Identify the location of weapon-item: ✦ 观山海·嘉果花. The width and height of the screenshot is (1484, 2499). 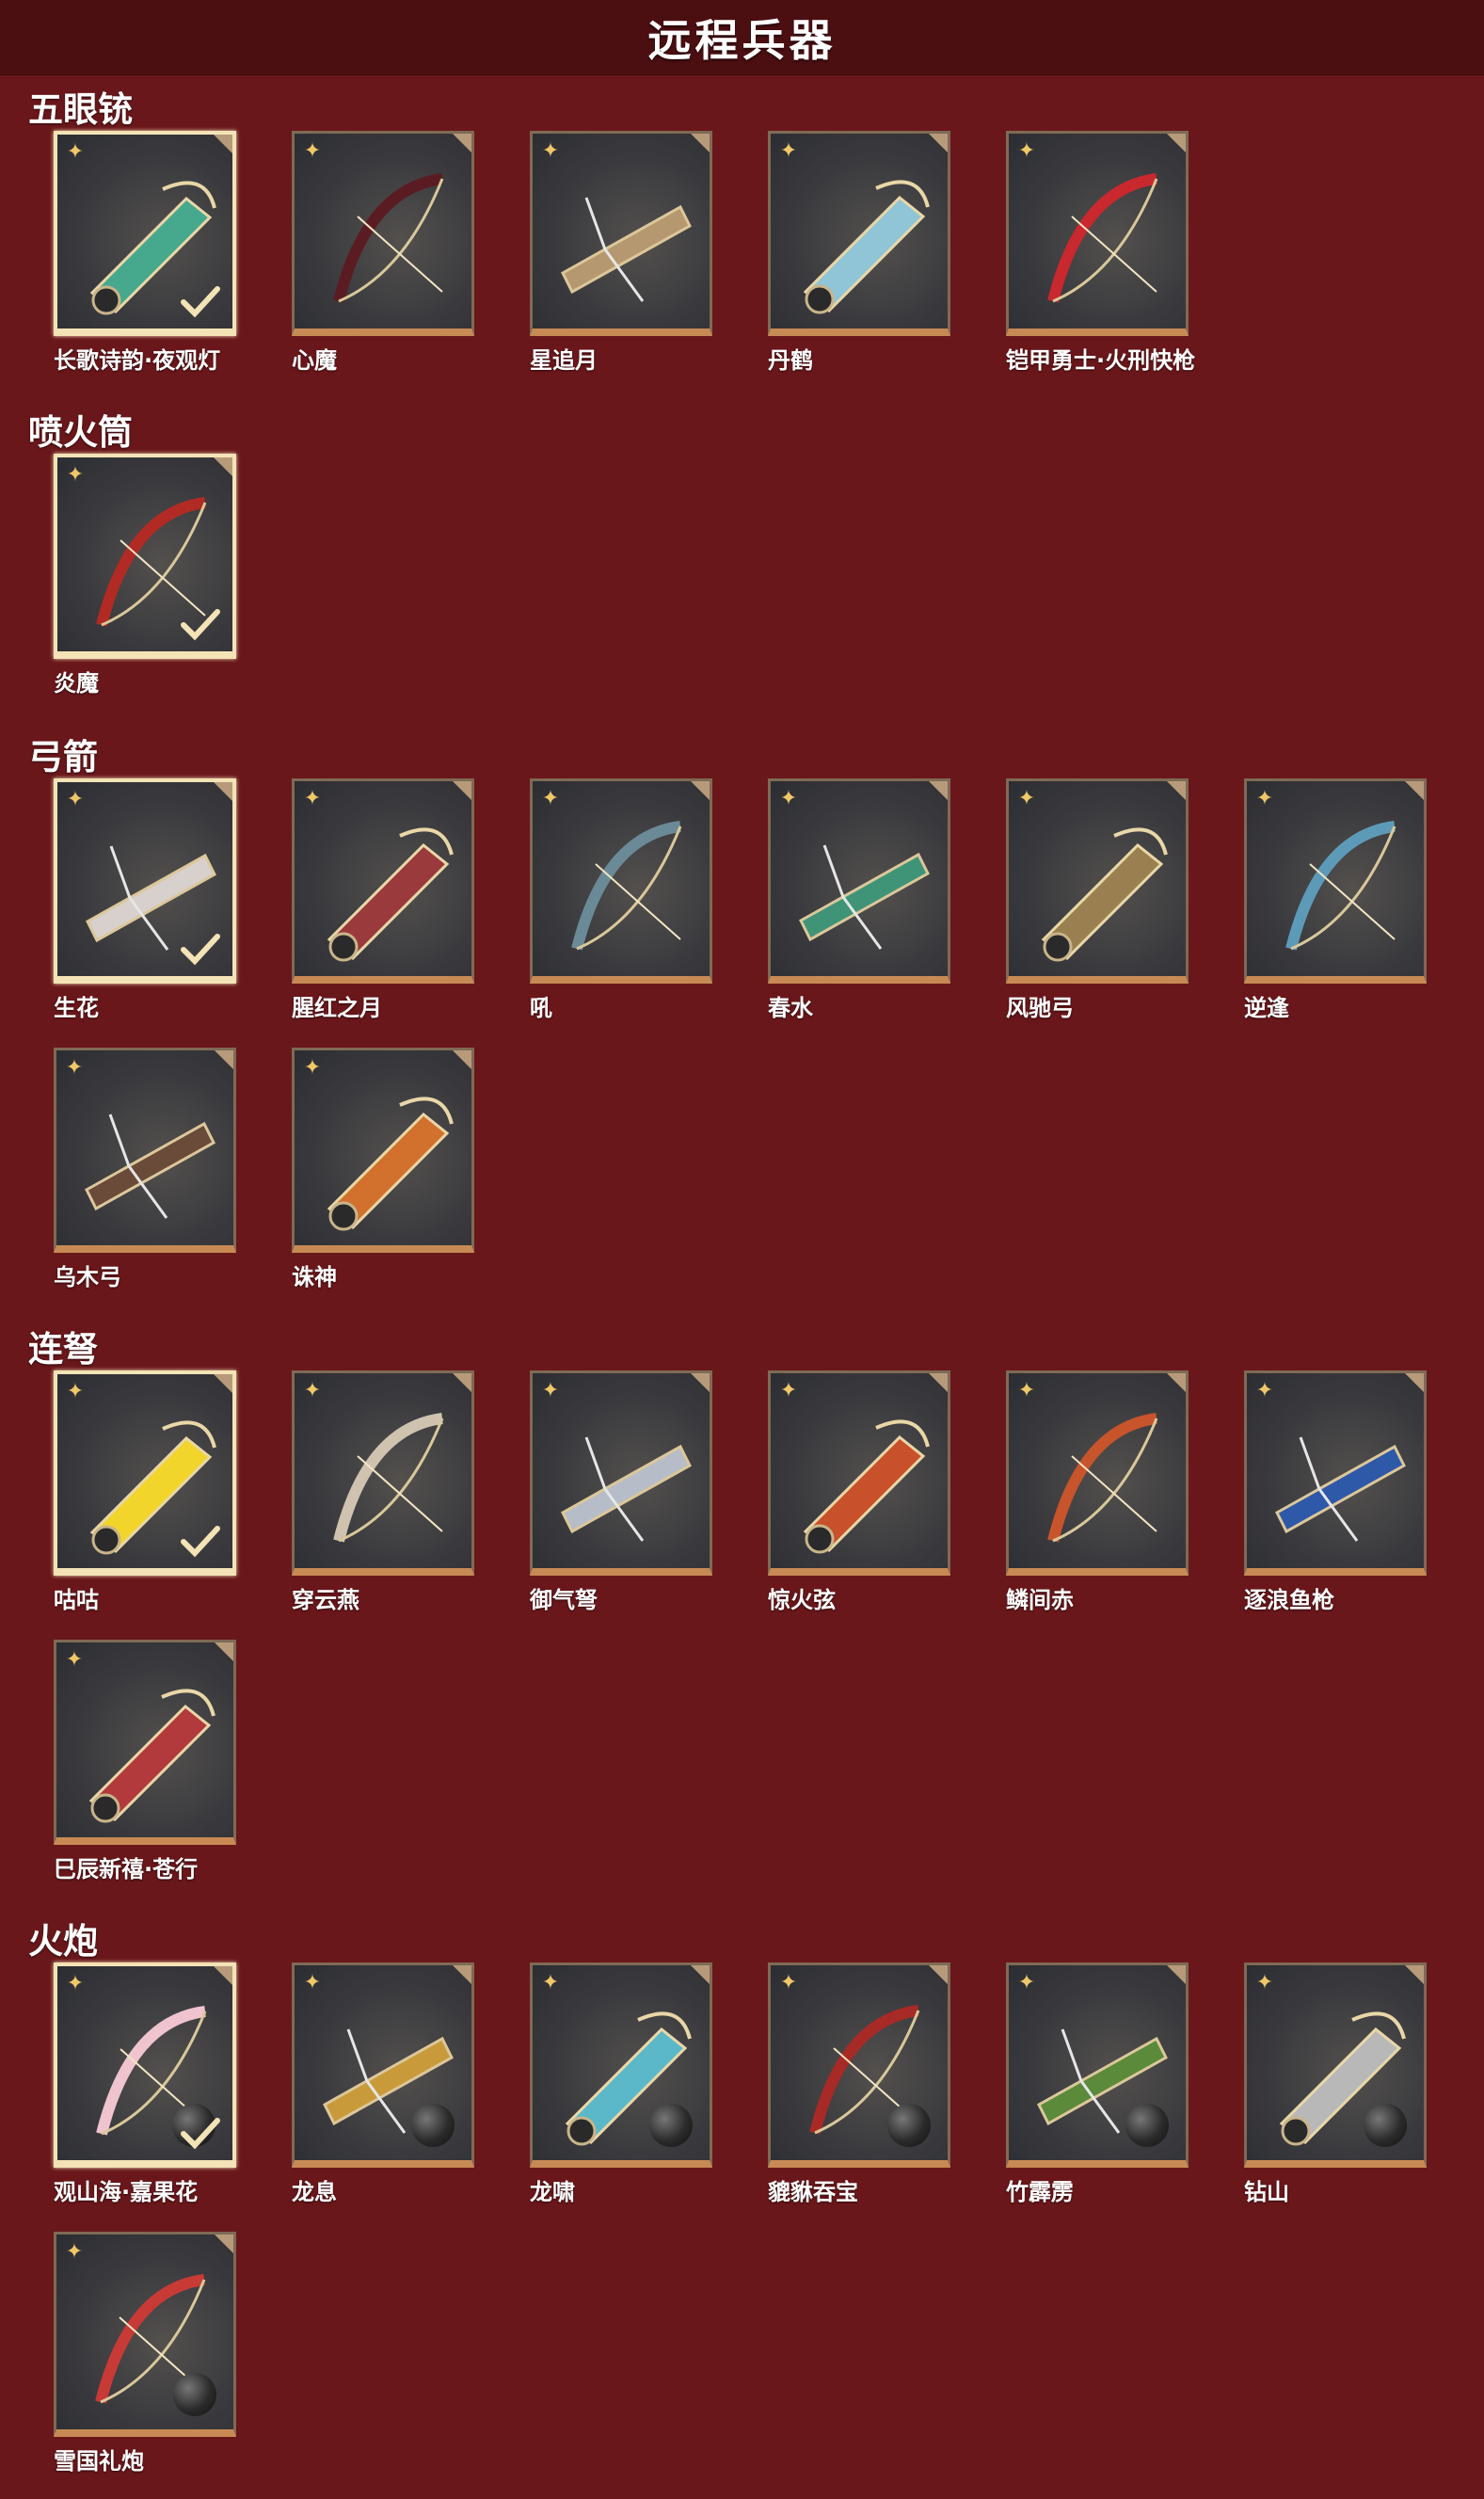
(145, 2084).